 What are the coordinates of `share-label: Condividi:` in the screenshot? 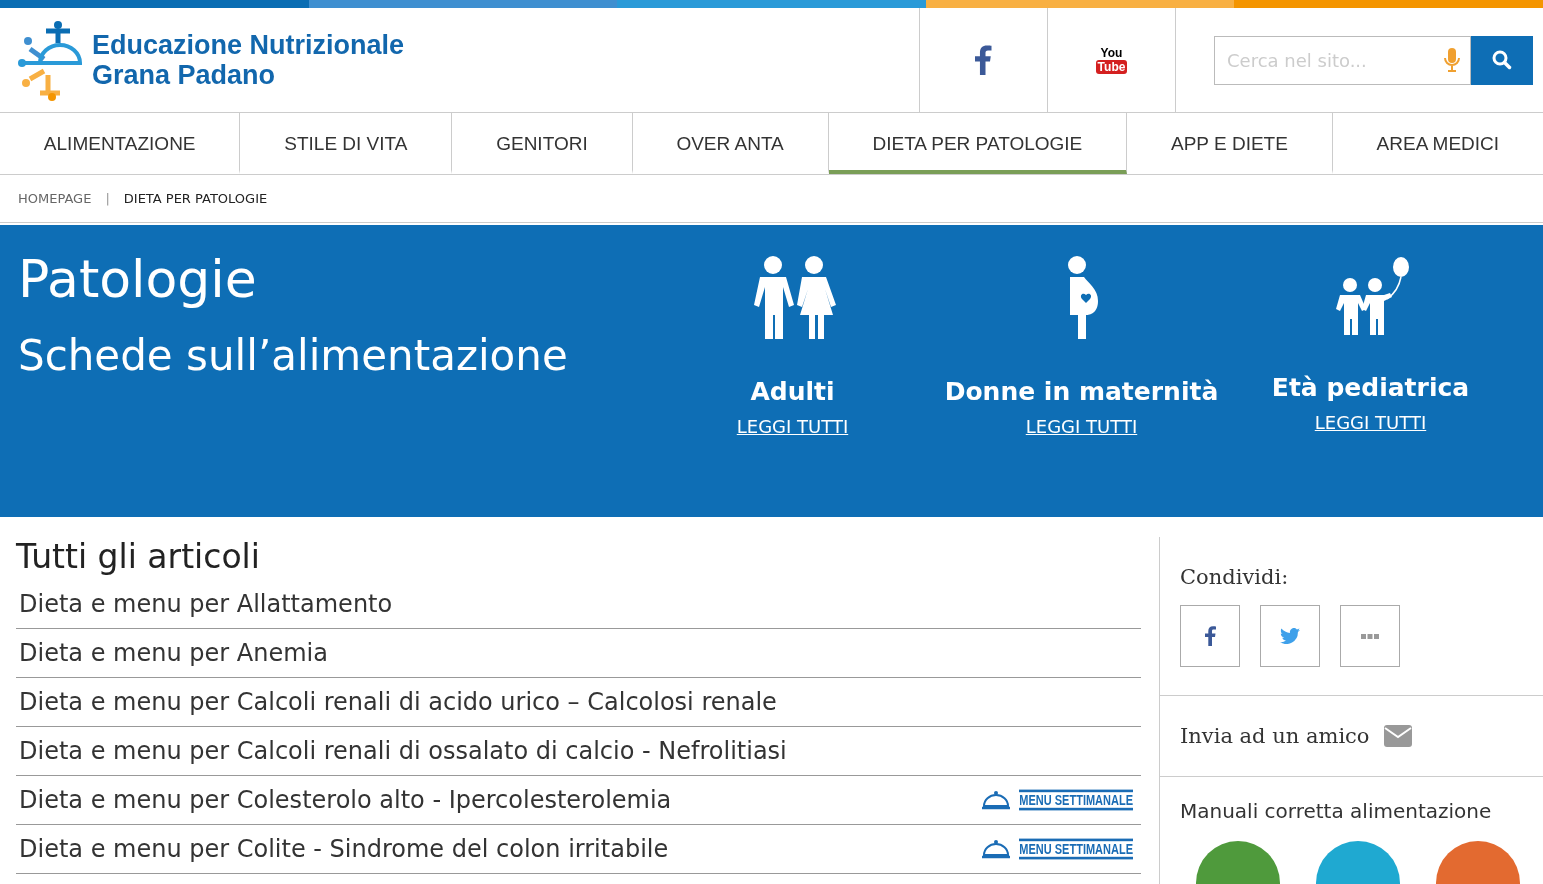 It's located at (1234, 577).